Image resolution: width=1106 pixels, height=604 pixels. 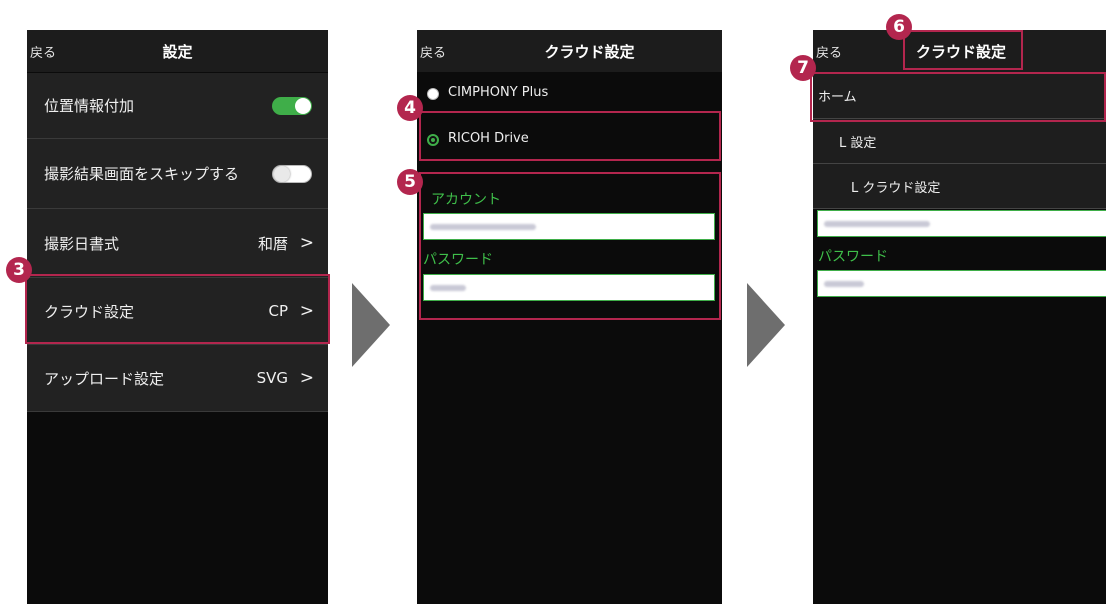 I want to click on row-label: 撮影日書式, so click(x=82, y=243).